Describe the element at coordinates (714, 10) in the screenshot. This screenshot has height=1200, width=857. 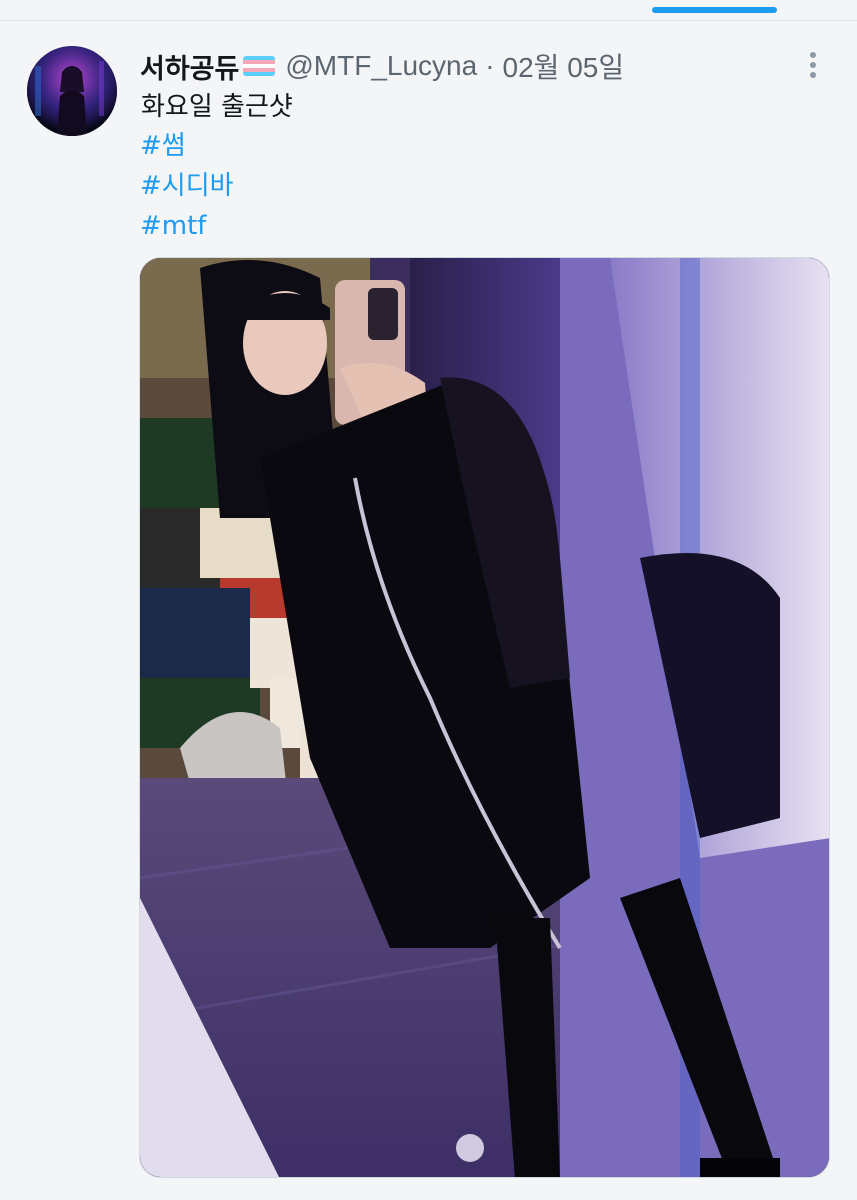
I see `active-tab-indicator` at that location.